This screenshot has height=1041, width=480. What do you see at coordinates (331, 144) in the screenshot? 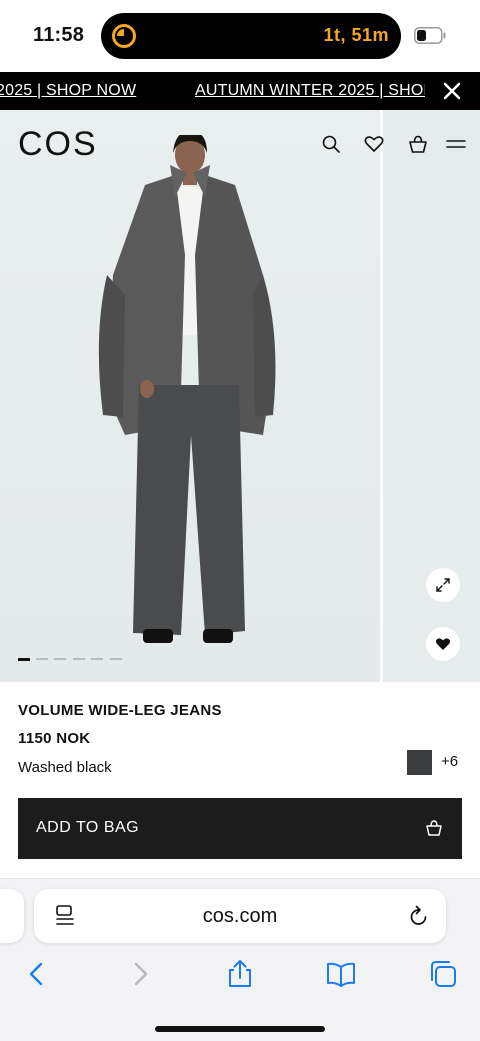
I see `search-icon` at bounding box center [331, 144].